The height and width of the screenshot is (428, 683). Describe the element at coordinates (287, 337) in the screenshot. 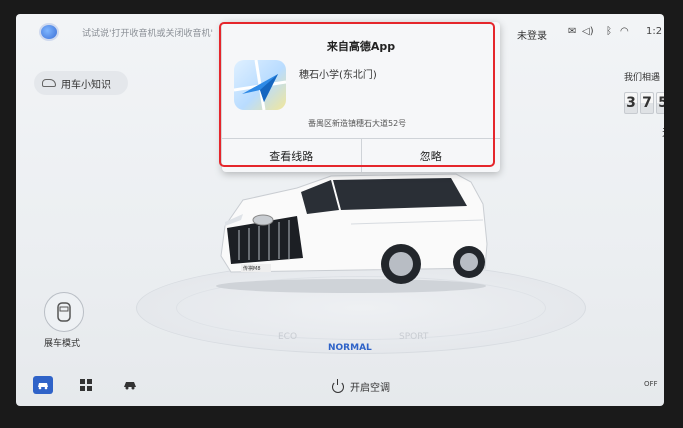

I see `drive-mode-eco: ECO` at that location.